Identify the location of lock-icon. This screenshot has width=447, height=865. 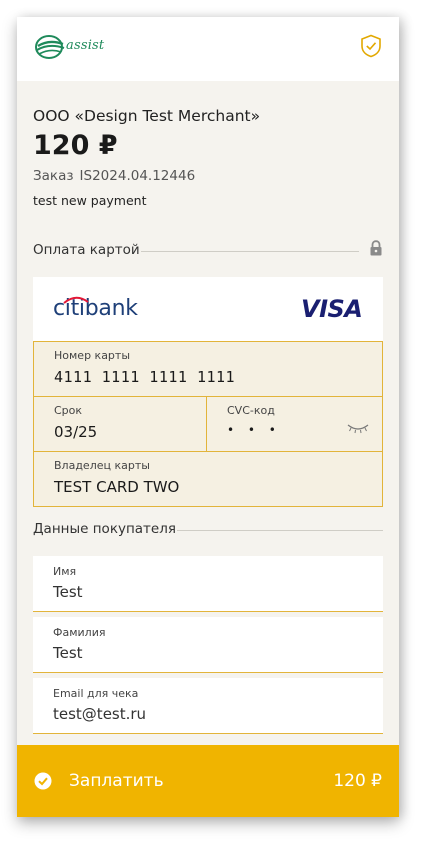
(376, 248).